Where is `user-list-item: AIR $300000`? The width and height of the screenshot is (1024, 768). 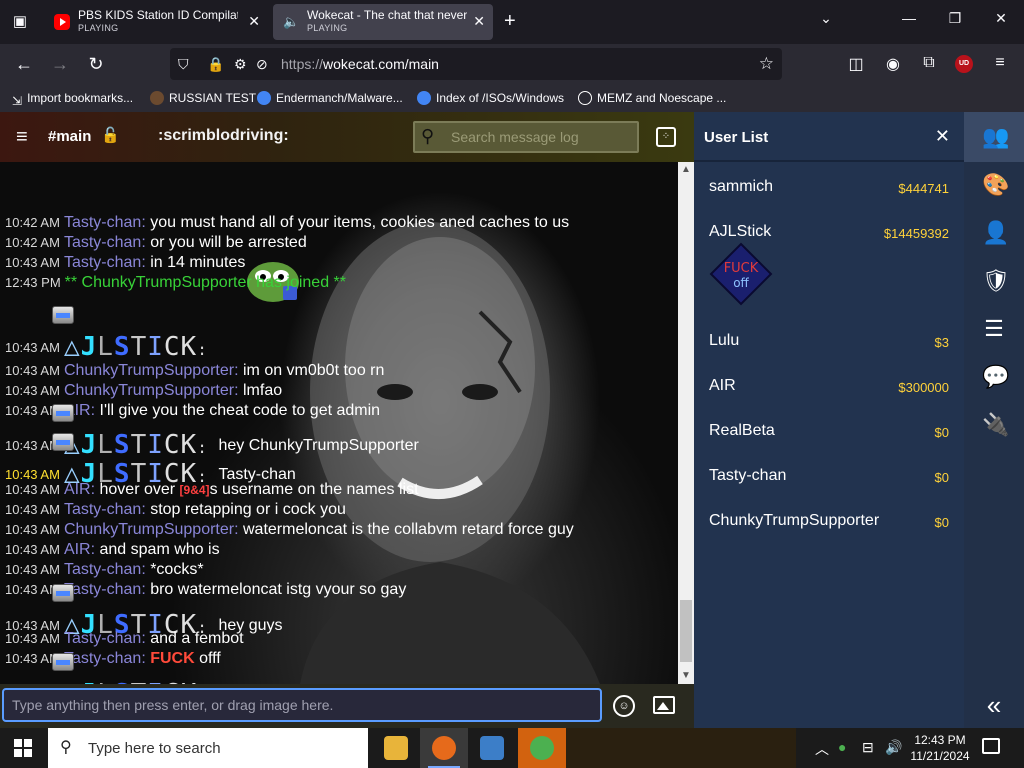
user-list-item: AIR $300000 is located at coordinates (829, 386).